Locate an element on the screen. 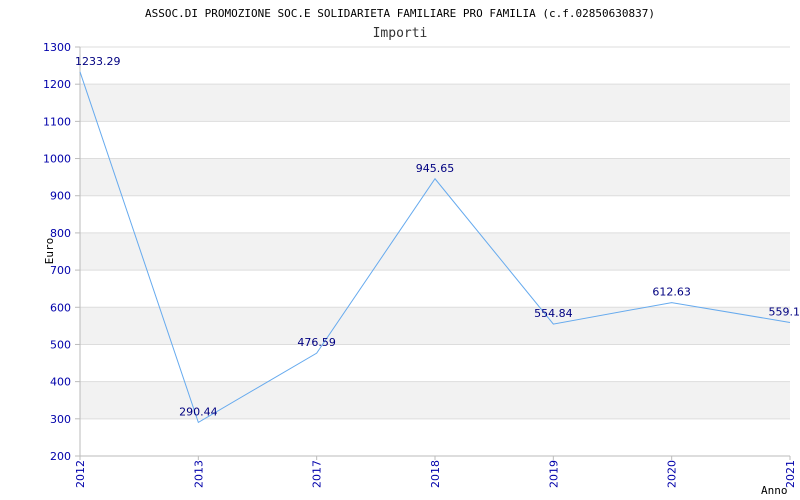 The width and height of the screenshot is (800, 500). data-label: 945.65 is located at coordinates (435, 168).